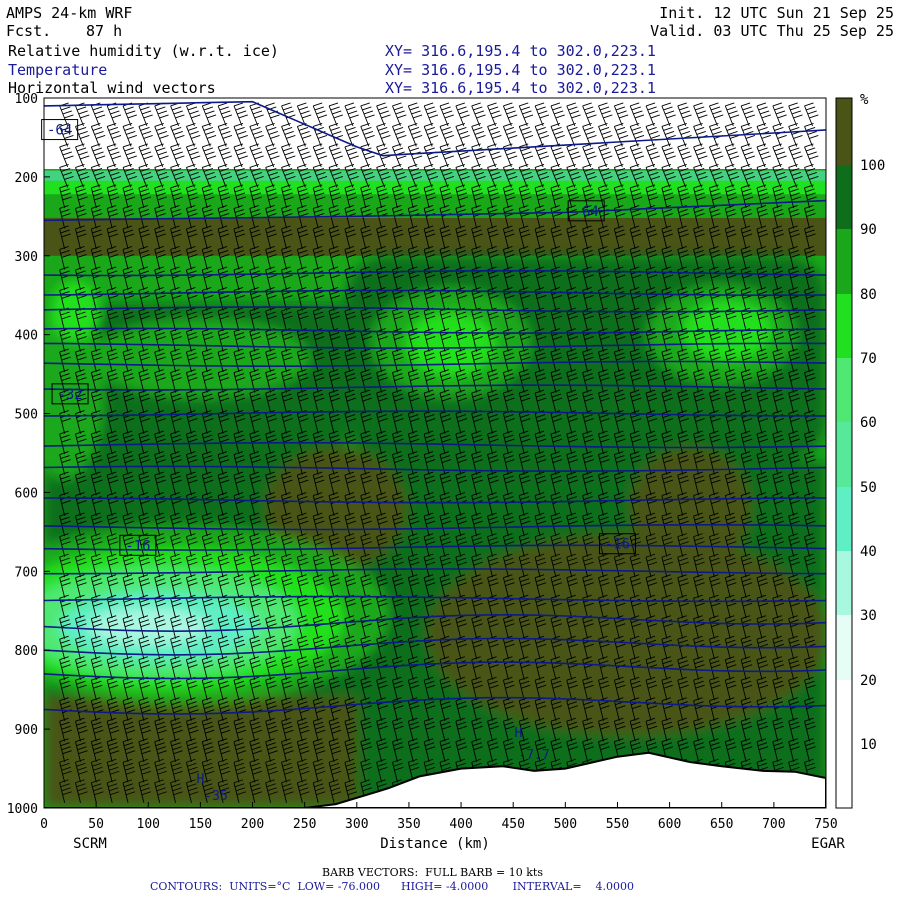  Describe the element at coordinates (450, 344) in the screenshot. I see `rh-blob-c` at that location.